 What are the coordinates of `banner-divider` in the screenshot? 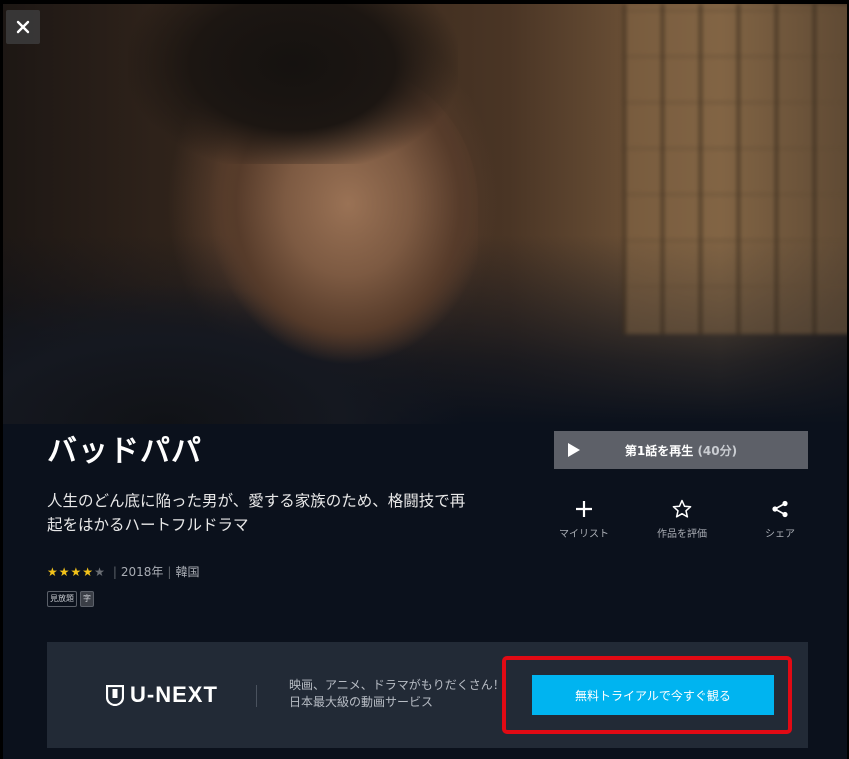 It's located at (256, 696).